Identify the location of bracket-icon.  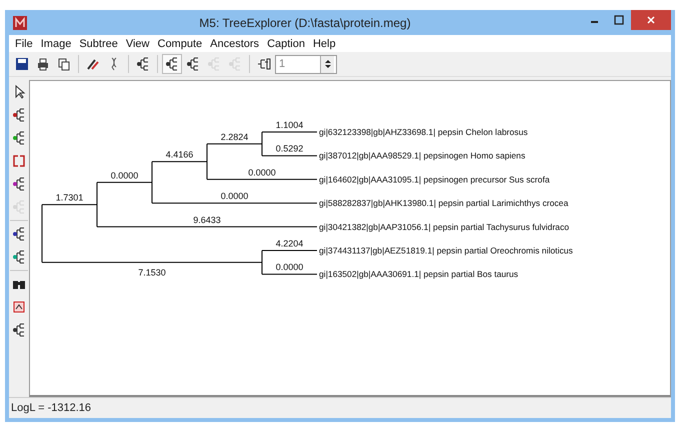
(19, 161).